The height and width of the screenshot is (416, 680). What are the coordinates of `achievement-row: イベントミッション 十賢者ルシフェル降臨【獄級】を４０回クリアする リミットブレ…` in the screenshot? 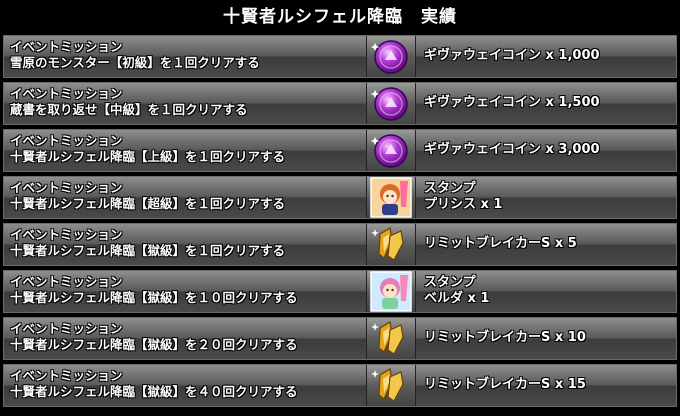 It's located at (340, 385).